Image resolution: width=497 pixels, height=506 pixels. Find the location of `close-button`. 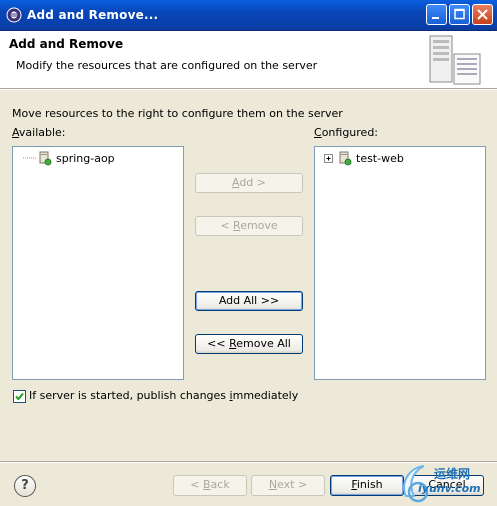

close-button is located at coordinates (482, 14).